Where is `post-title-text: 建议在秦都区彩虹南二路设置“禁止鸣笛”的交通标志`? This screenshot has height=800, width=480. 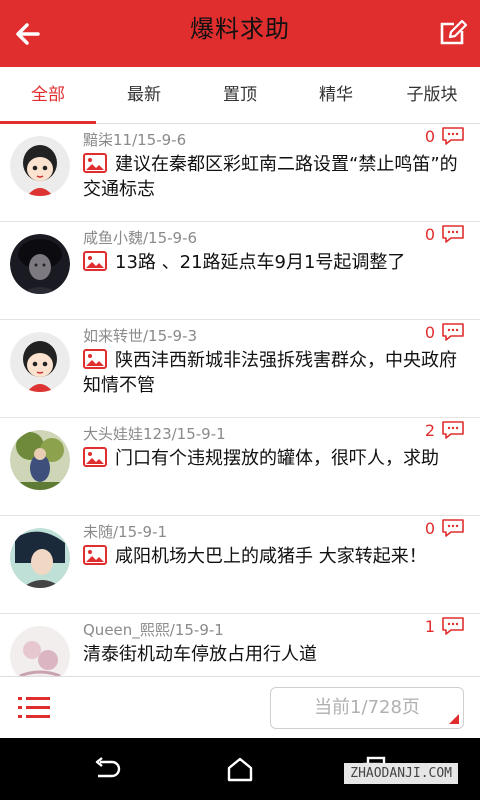 post-title-text: 建议在秦都区彩虹南二路设置“禁止鸣笛”的交通标志 is located at coordinates (270, 177).